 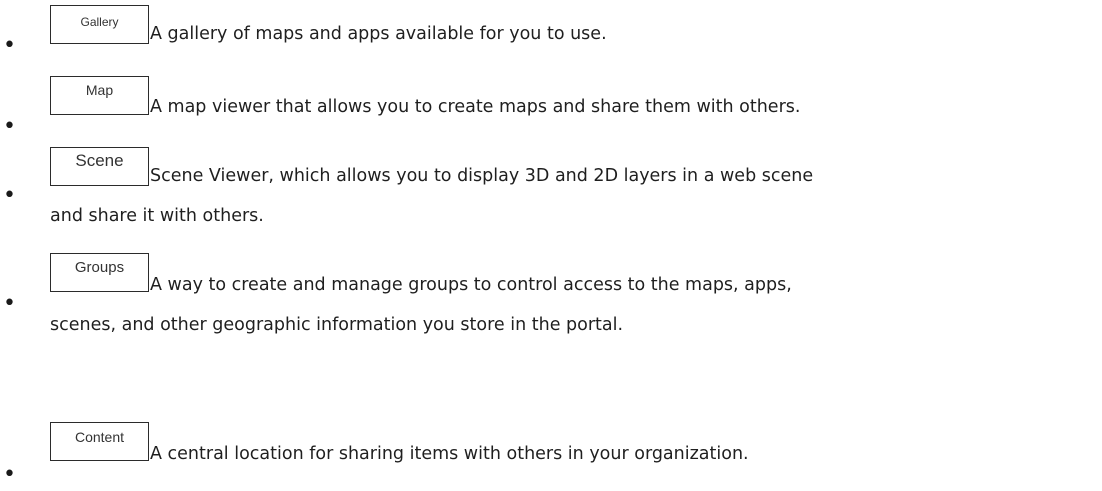 What do you see at coordinates (99, 267) in the screenshot?
I see `groups-button-label: Groups` at bounding box center [99, 267].